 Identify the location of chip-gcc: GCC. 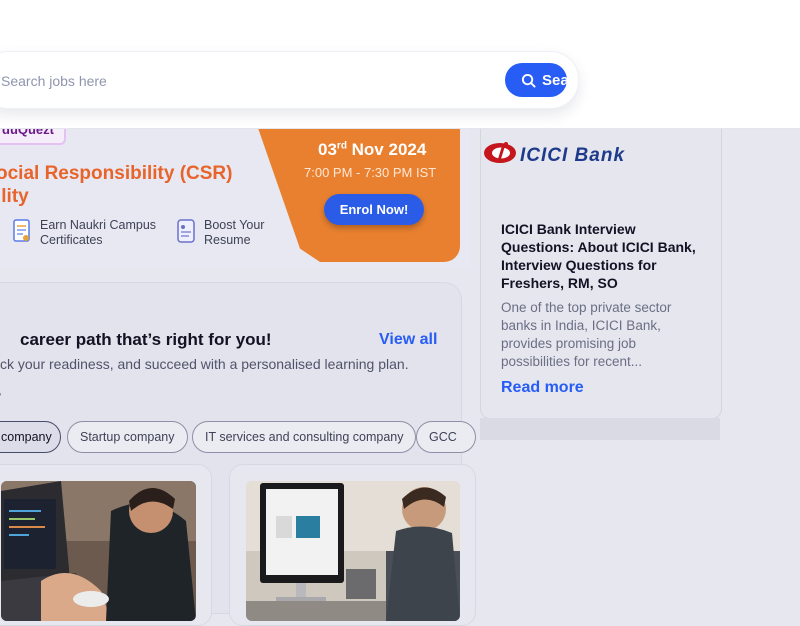
(446, 437).